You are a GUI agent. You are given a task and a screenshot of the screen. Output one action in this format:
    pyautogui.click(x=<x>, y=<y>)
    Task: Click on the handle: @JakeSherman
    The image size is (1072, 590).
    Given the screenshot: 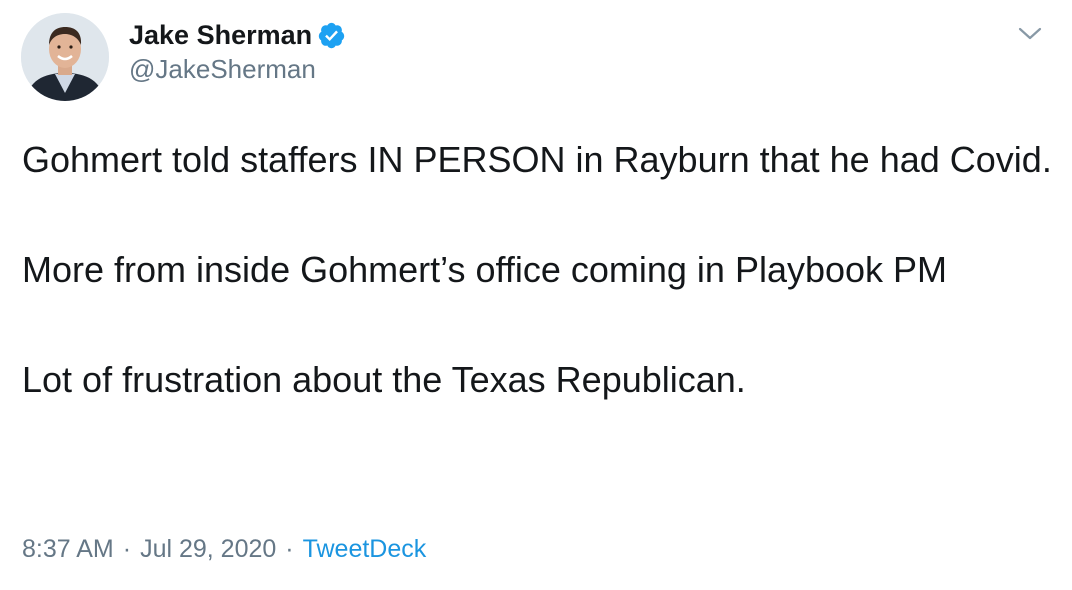 What is the action you would take?
    pyautogui.click(x=237, y=69)
    